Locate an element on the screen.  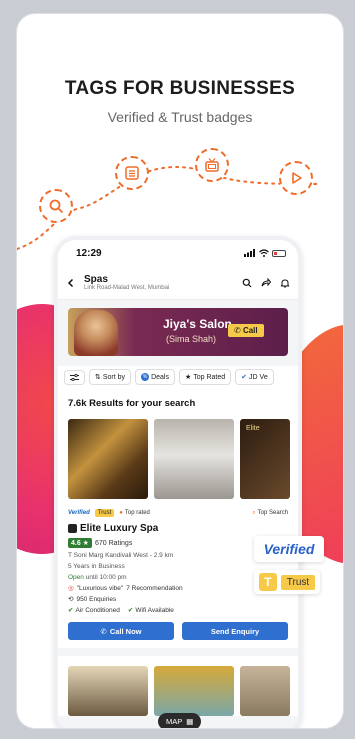
vibe-recommendations: 7 Recommendation is located at coordinates (154, 588).